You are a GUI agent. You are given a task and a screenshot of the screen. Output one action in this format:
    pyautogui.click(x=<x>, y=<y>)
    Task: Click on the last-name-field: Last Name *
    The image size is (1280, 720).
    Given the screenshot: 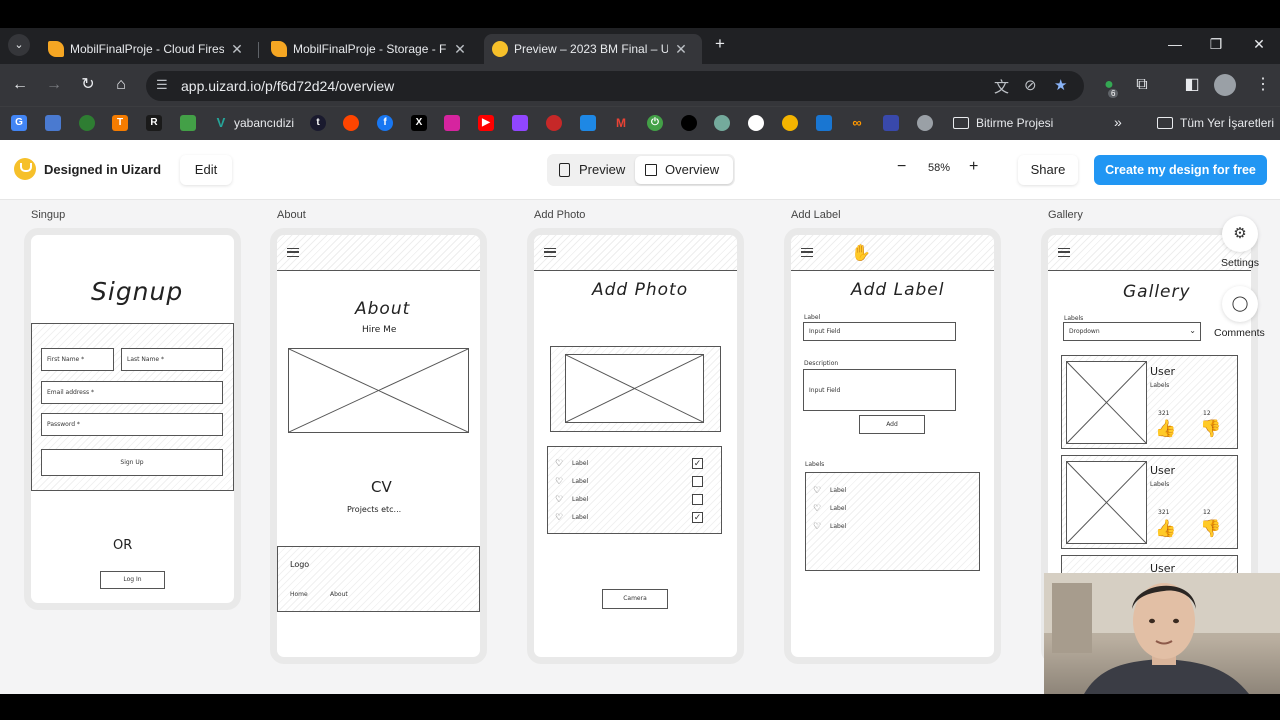 What is the action you would take?
    pyautogui.click(x=172, y=359)
    